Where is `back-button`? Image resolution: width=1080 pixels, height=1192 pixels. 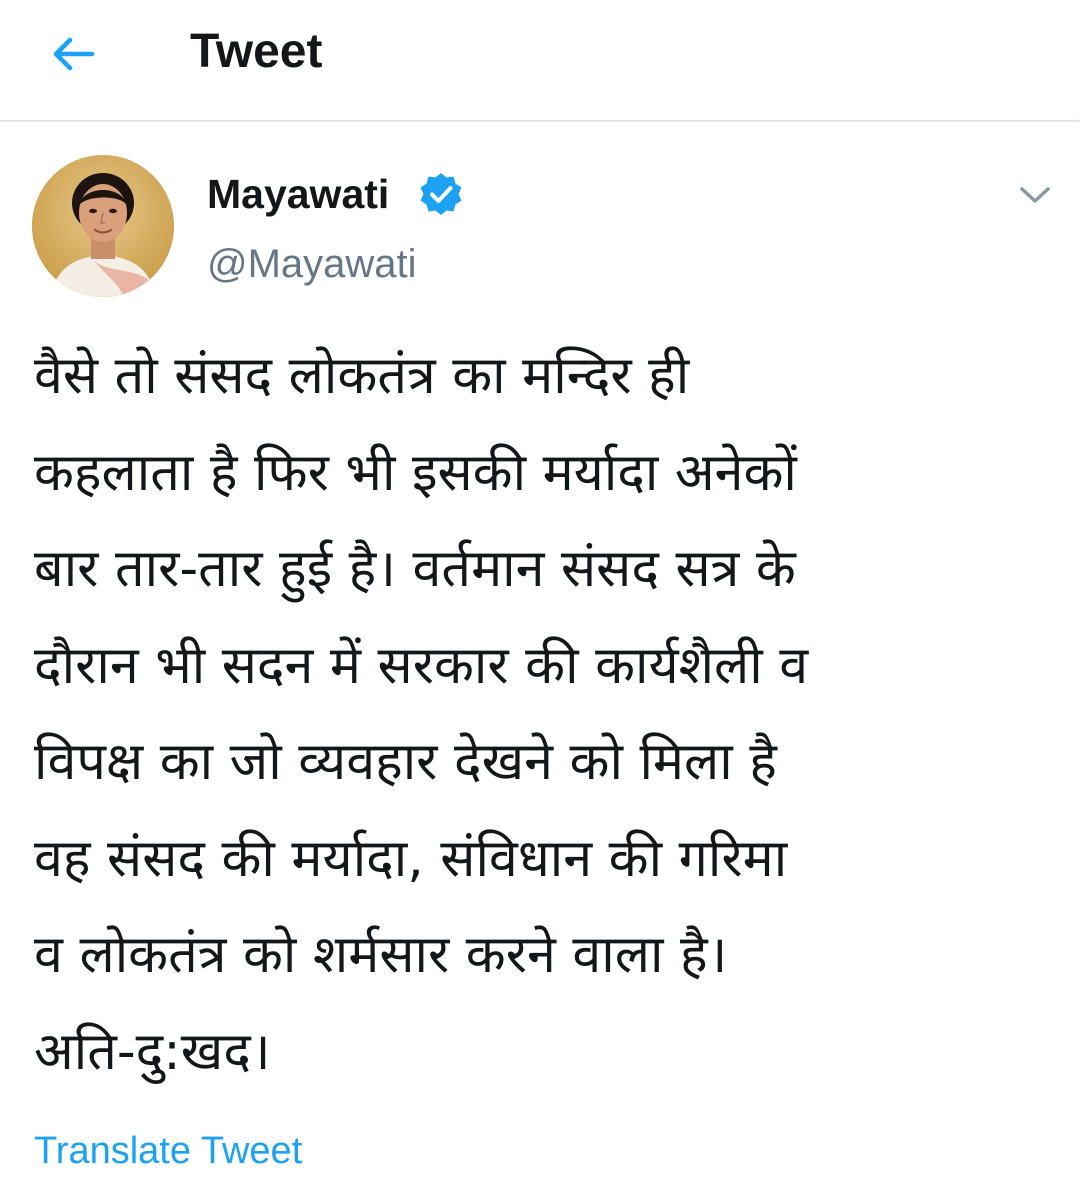
back-button is located at coordinates (74, 54).